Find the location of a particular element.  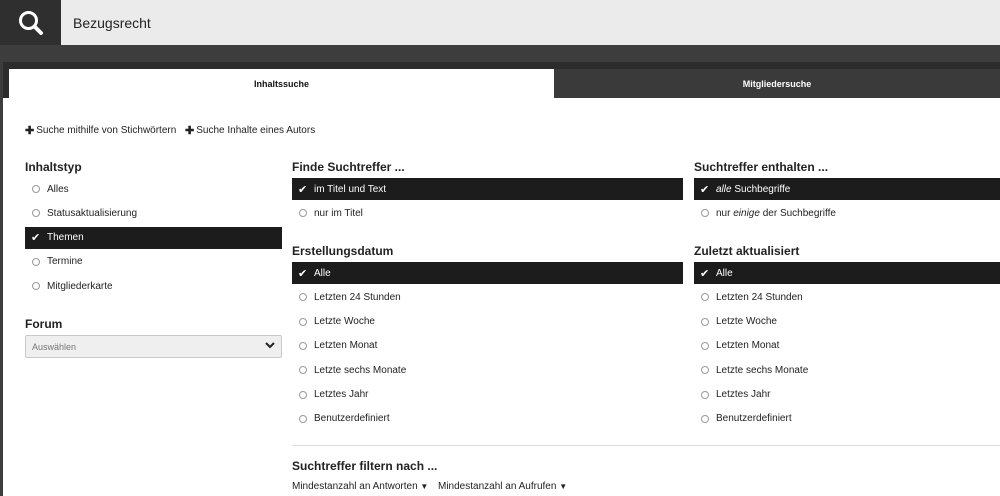

search-bar is located at coordinates (500, 22).